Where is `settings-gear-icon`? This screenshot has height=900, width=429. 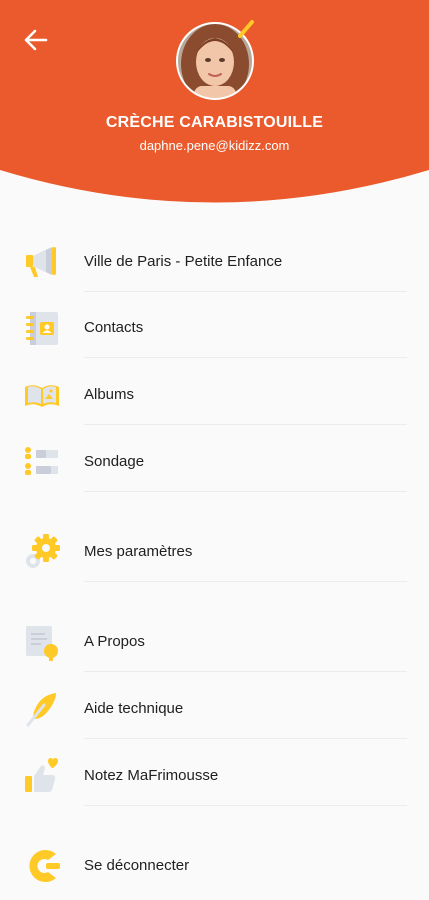
settings-gear-icon is located at coordinates (43, 551).